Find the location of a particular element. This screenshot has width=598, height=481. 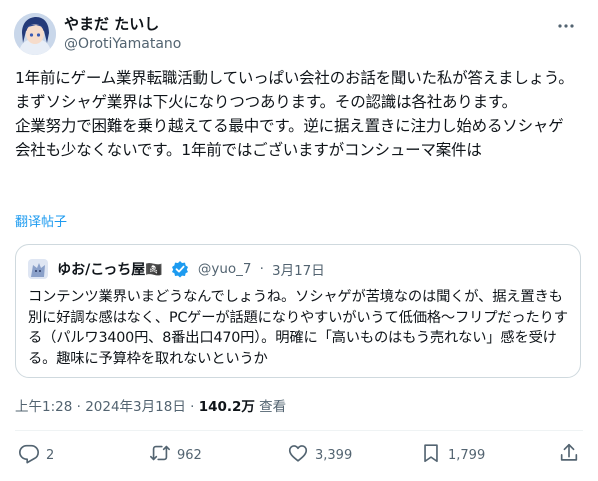

author-handle: @OrotiYamatano is located at coordinates (122, 44).